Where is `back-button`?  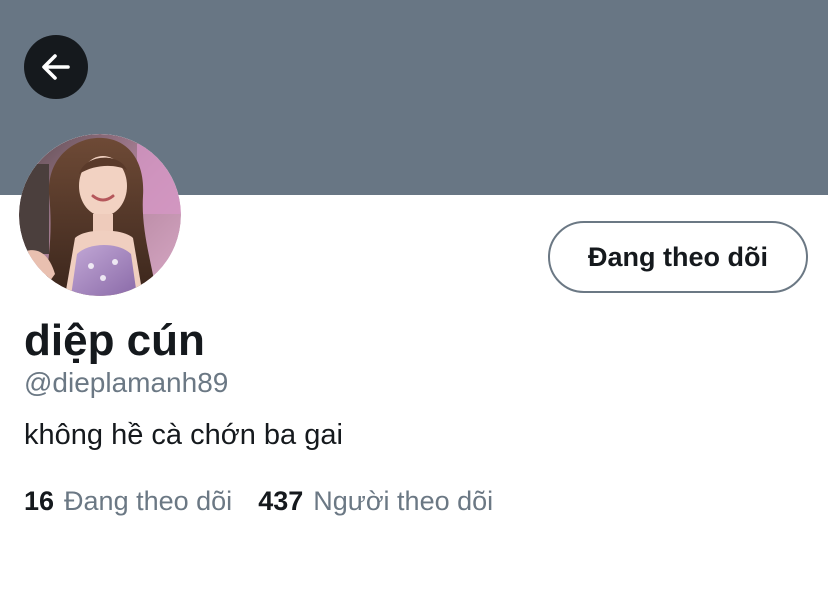 back-button is located at coordinates (56, 67).